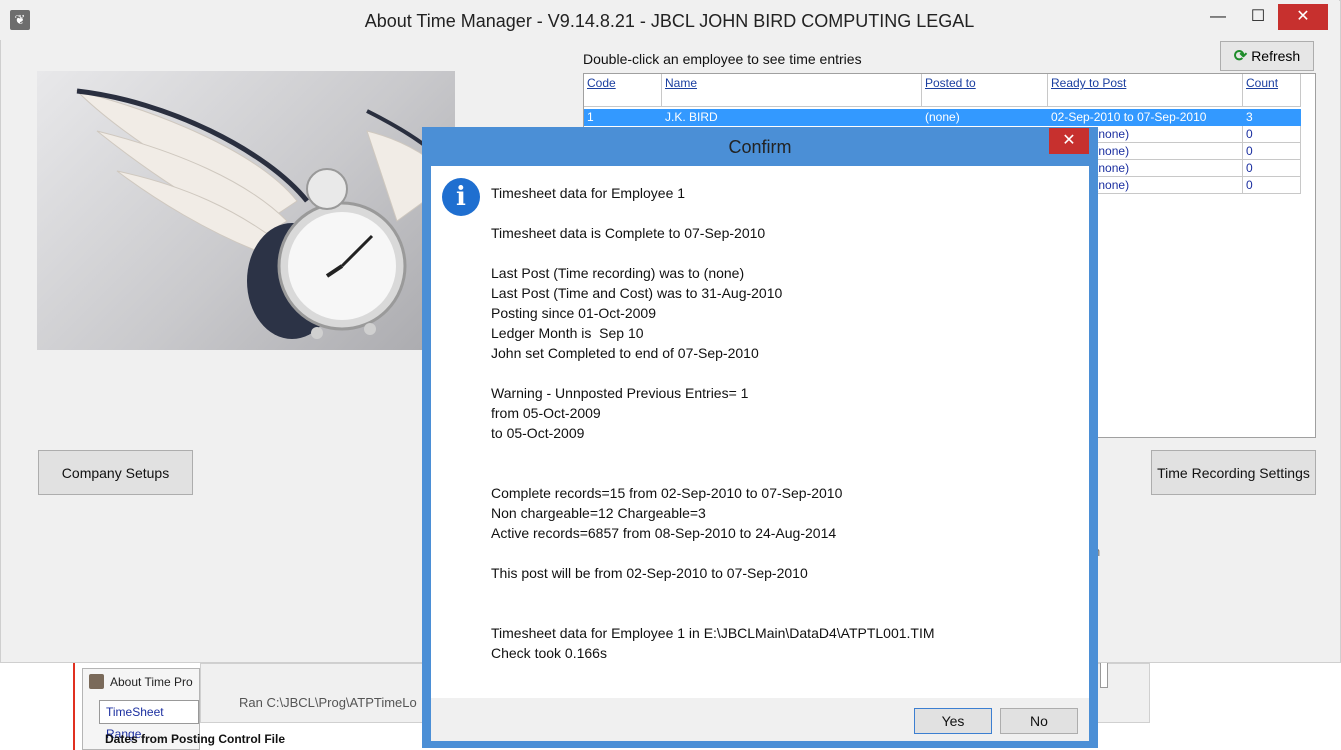 This screenshot has height=750, width=1341. I want to click on flying-clock-image, so click(246, 210).